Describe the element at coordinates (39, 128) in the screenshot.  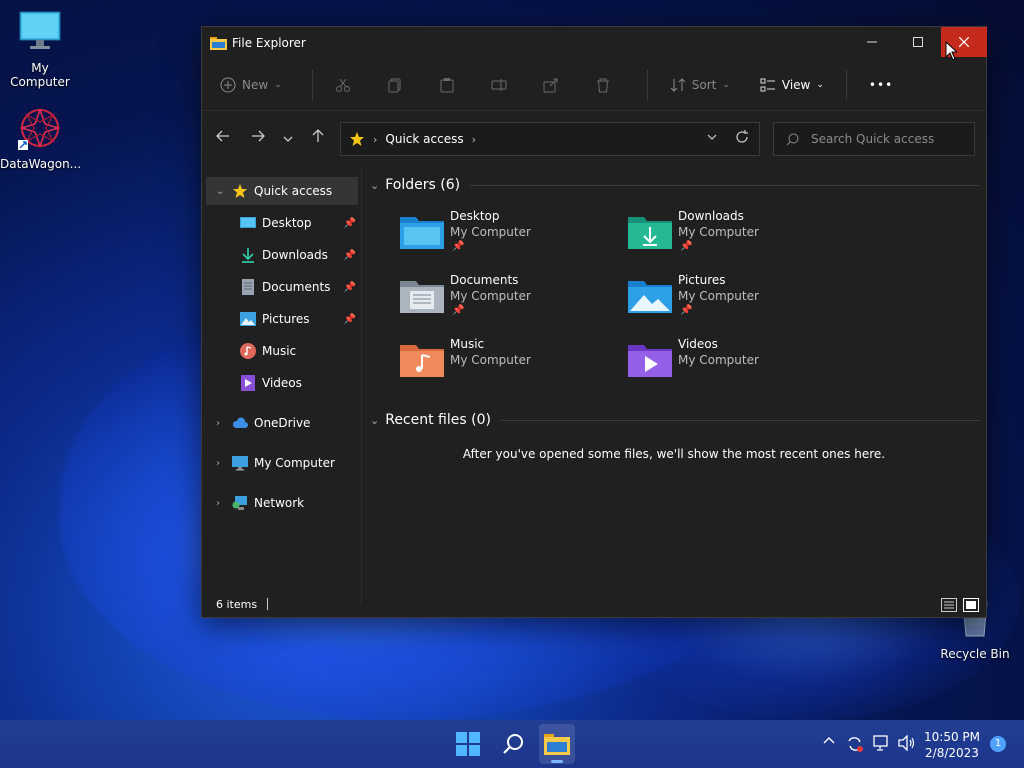
I see `datawagon-logo-icon` at that location.